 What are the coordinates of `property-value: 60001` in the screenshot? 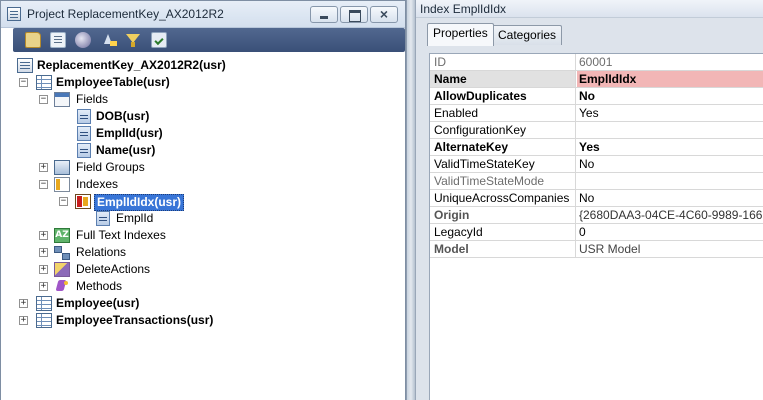 It's located at (670, 62).